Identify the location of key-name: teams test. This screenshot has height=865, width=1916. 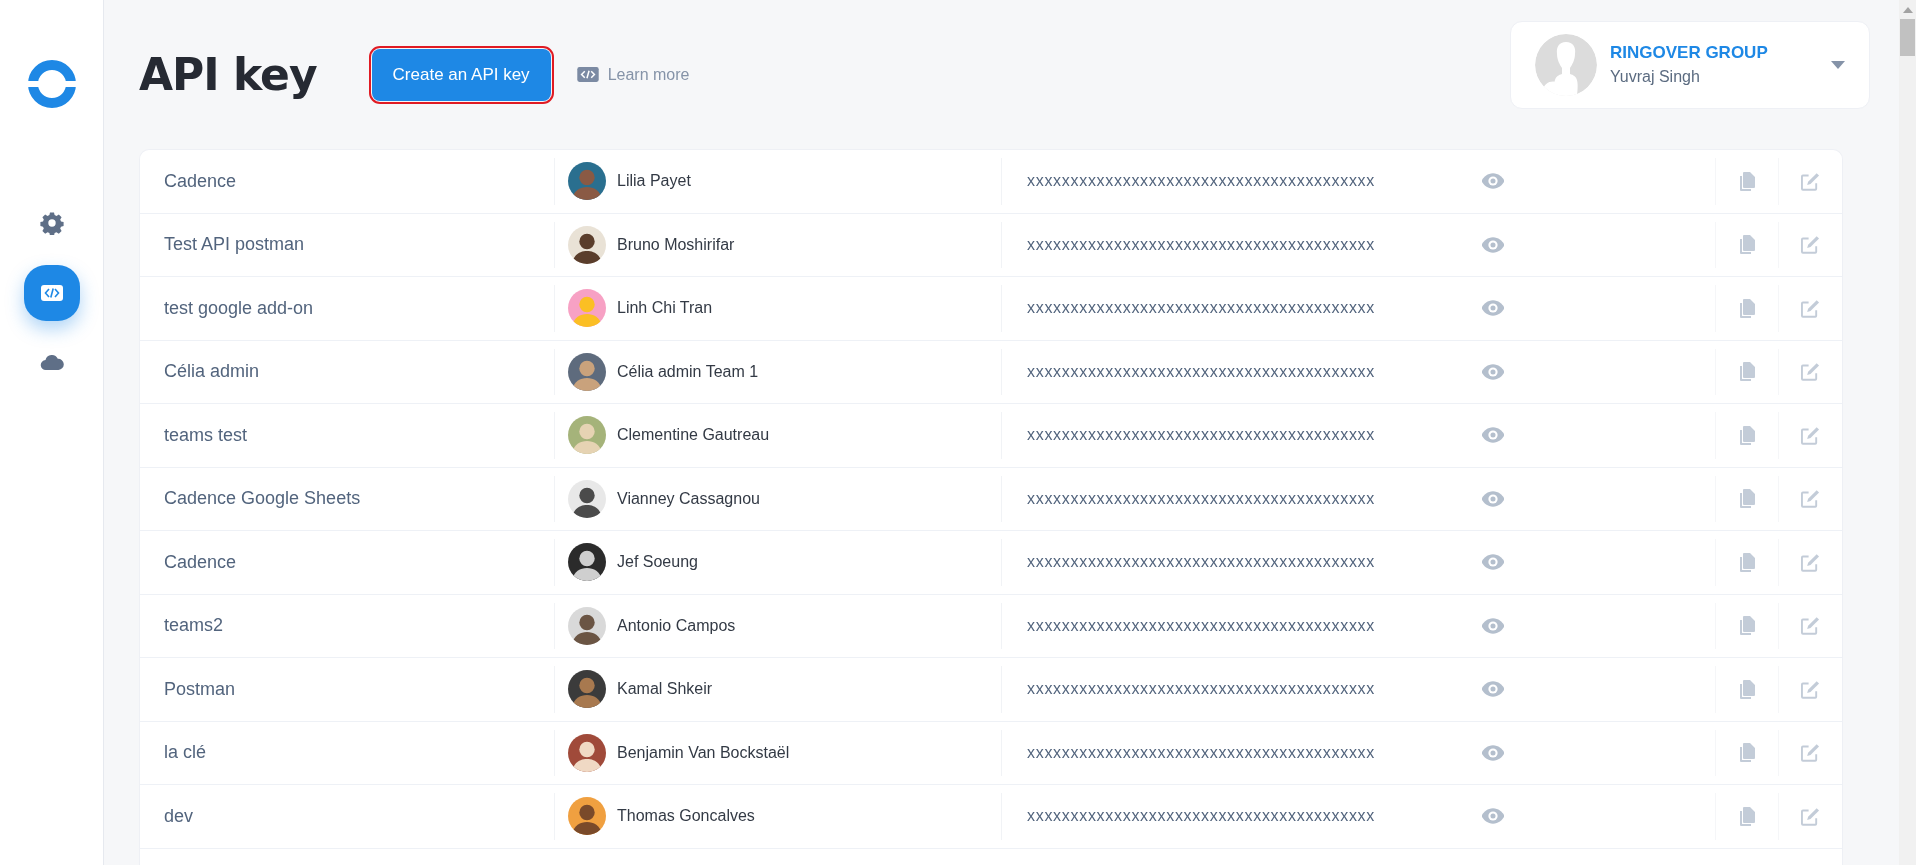
(347, 435).